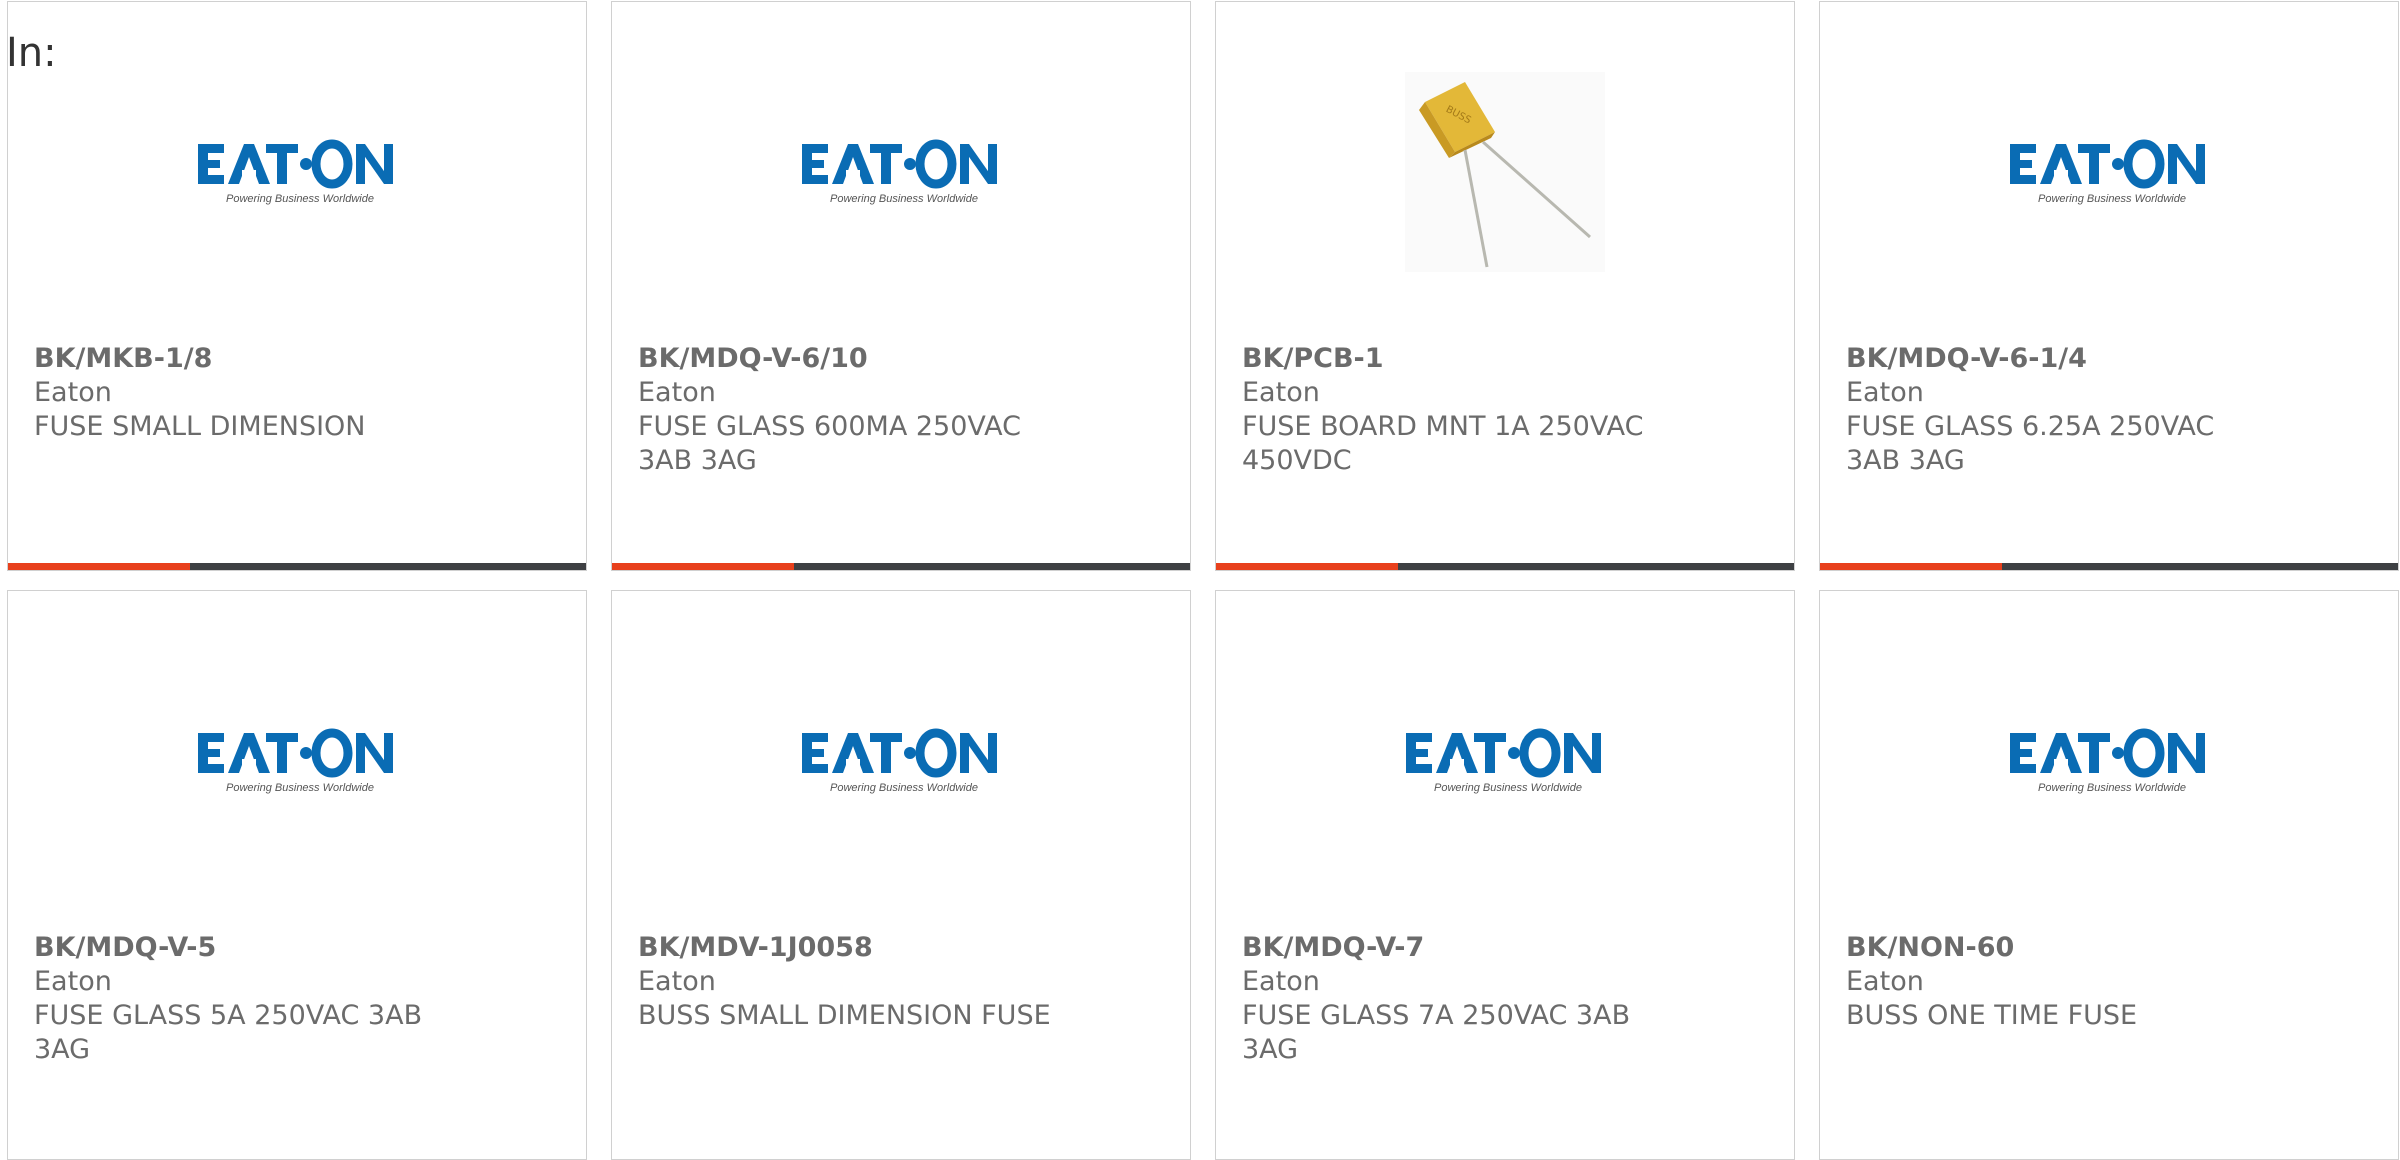 The height and width of the screenshot is (1160, 2400). Describe the element at coordinates (244, 948) in the screenshot. I see `part-number: BK/MDQ-V-5` at that location.